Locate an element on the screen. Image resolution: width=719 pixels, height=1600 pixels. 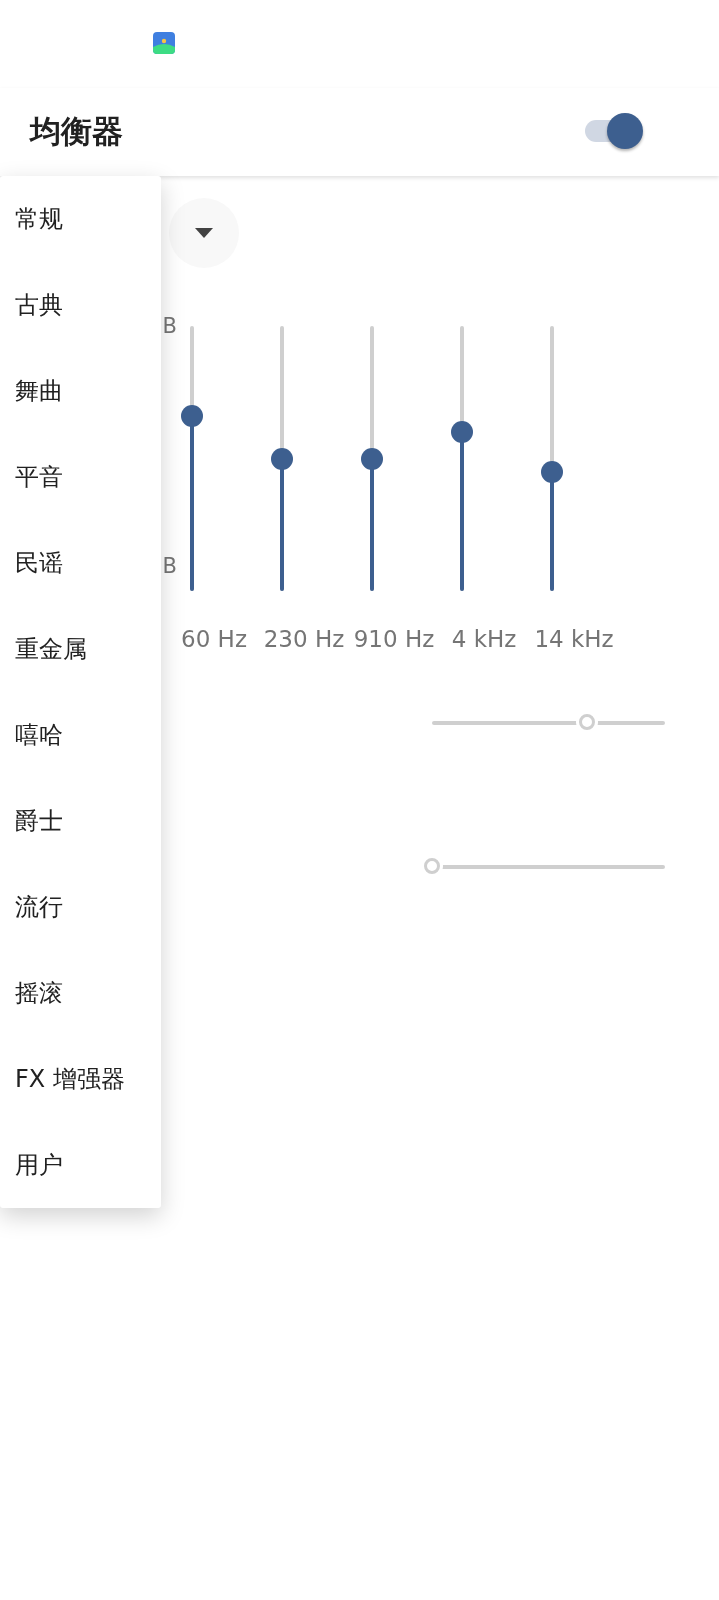
frequency-label: 910 Hz is located at coordinates (394, 639).